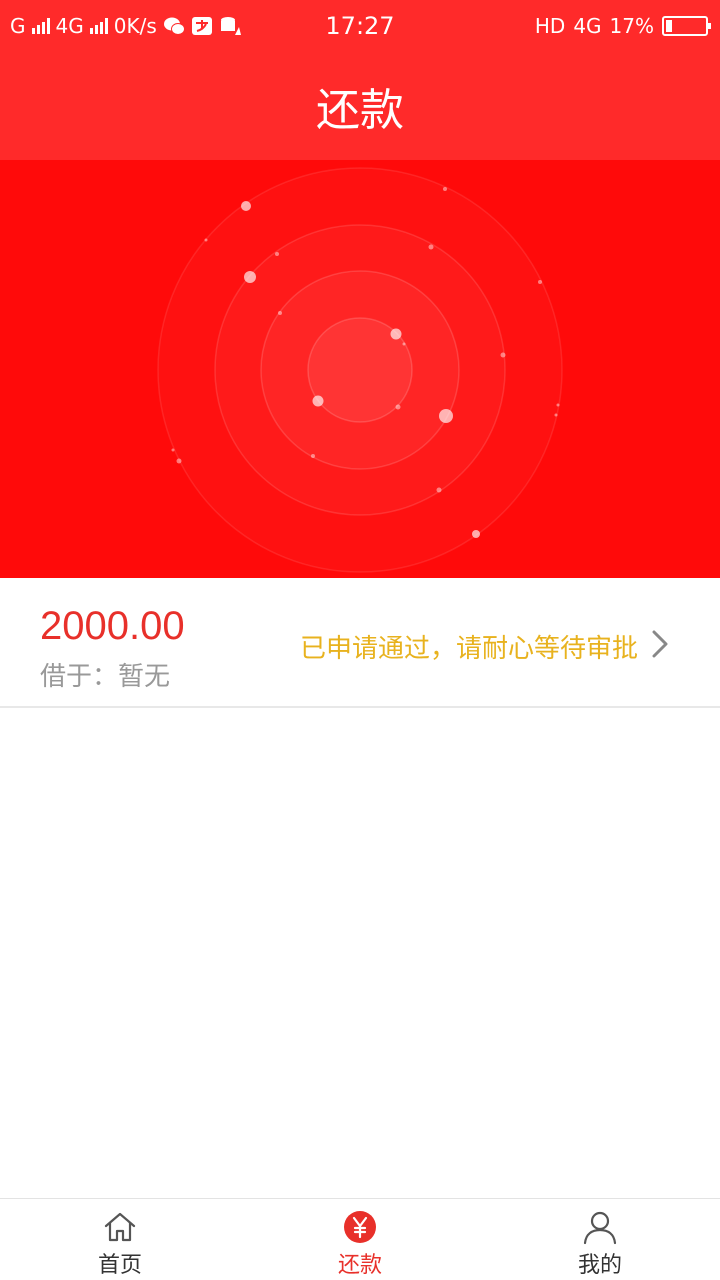 This screenshot has height=1280, width=720. Describe the element at coordinates (360, 110) in the screenshot. I see `page-title: 还款` at that location.